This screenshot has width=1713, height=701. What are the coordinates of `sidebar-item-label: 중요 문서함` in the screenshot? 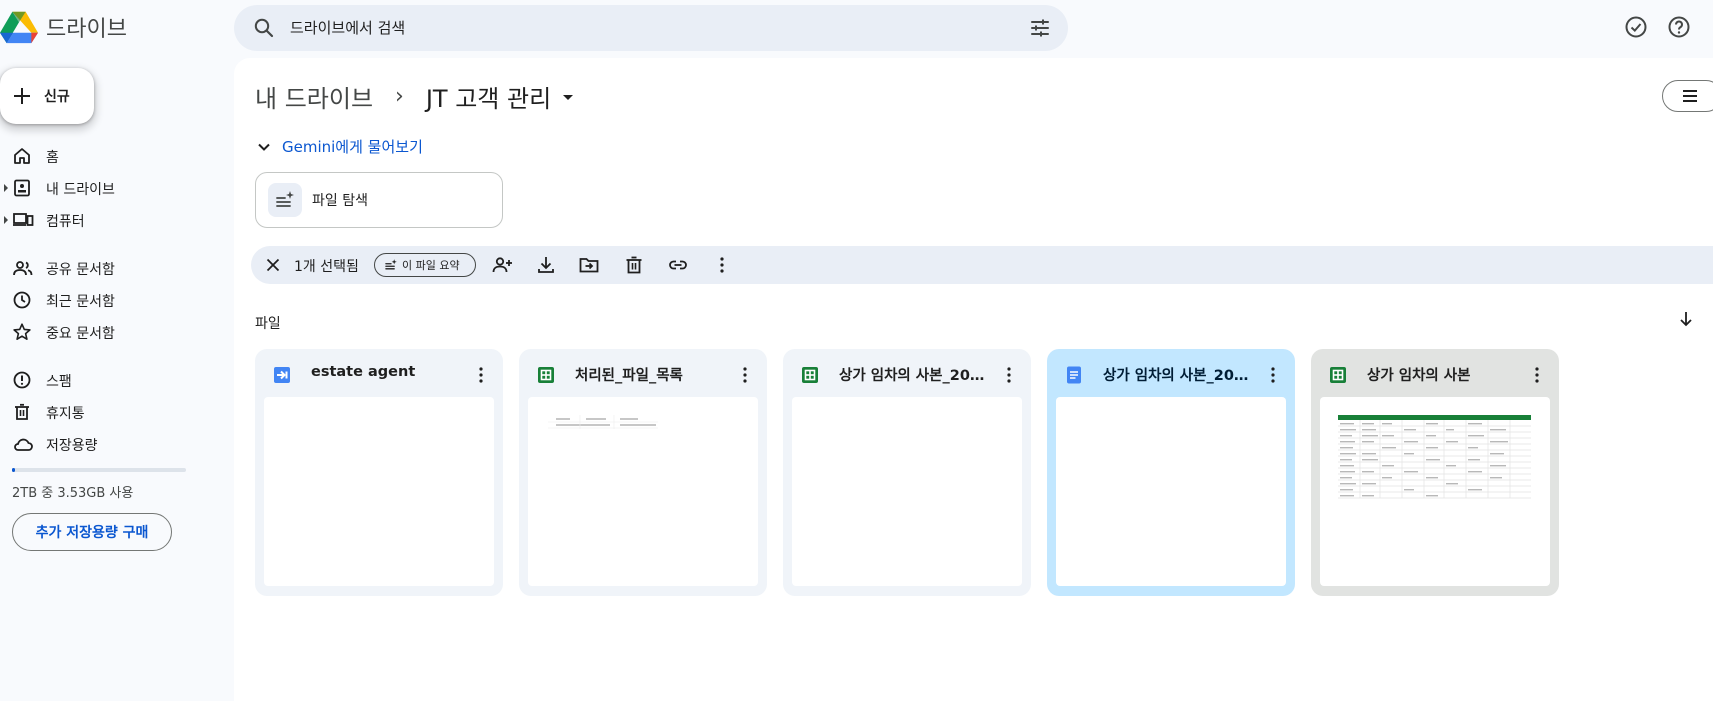 It's located at (80, 334).